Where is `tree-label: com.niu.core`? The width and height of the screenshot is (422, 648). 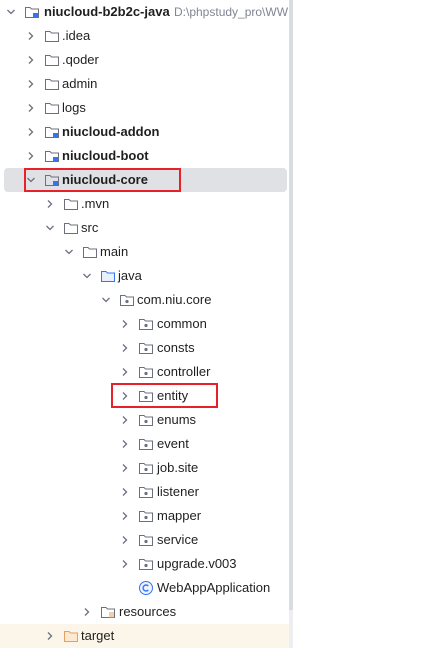
tree-label: com.niu.core is located at coordinates (174, 299).